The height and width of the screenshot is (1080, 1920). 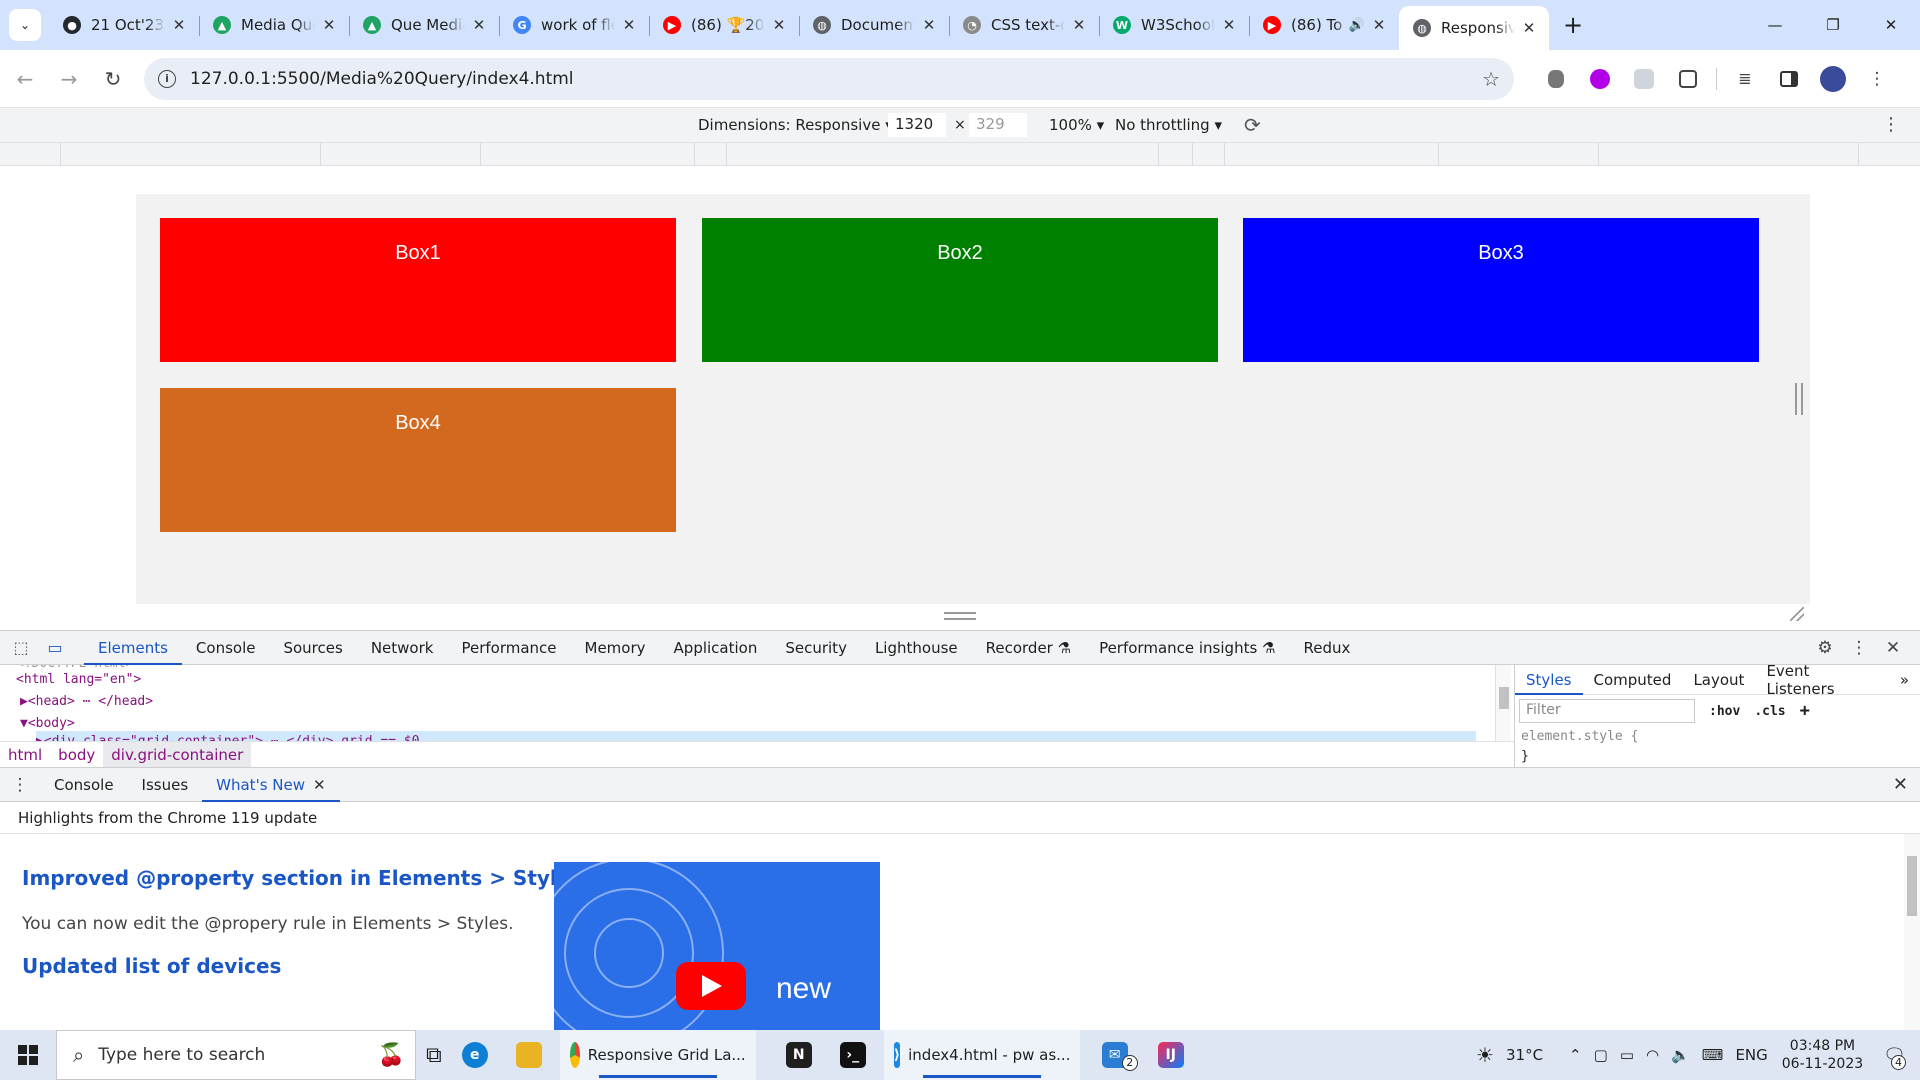 I want to click on browser-tab: ● 21 Oct'23 ✕, so click(x=124, y=25).